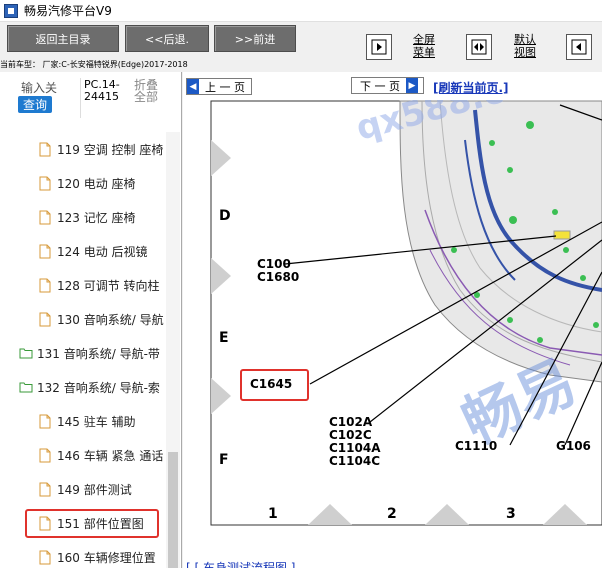  Describe the element at coordinates (380, 86) in the screenshot. I see `next-page-label: 下 一 页` at that location.